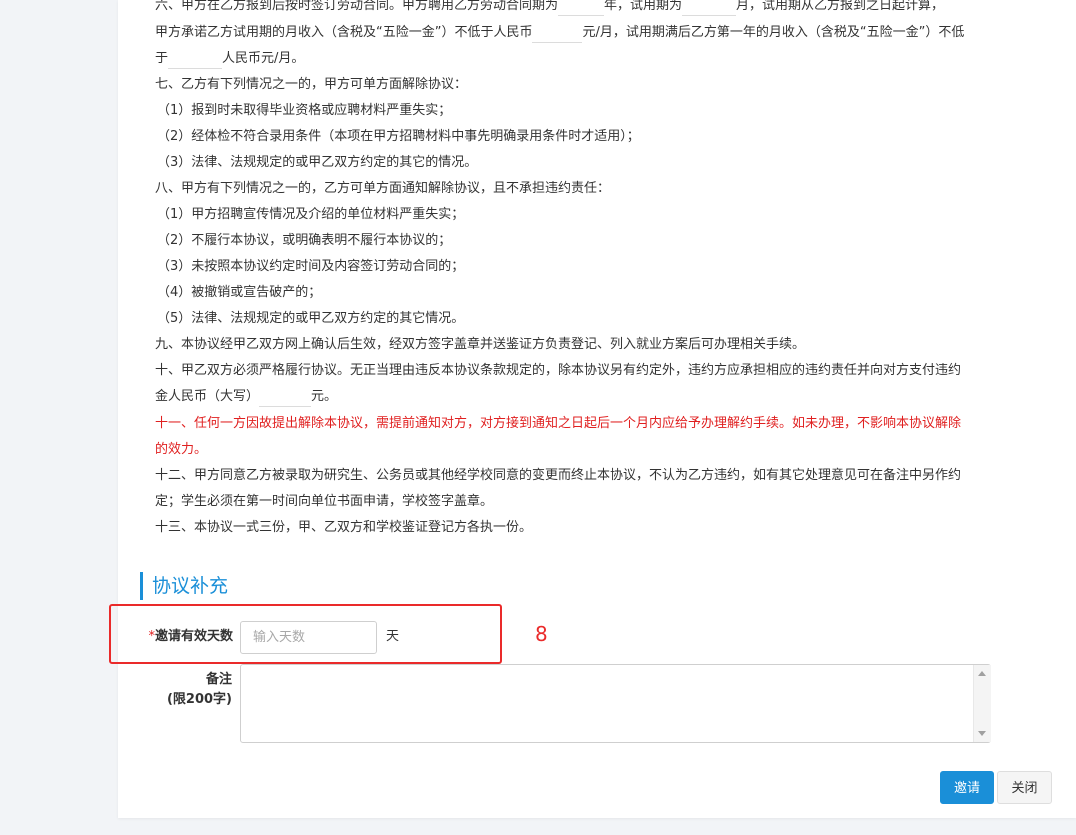 The width and height of the screenshot is (1076, 835). I want to click on clause-11-line-2: 的效力。, so click(181, 449).